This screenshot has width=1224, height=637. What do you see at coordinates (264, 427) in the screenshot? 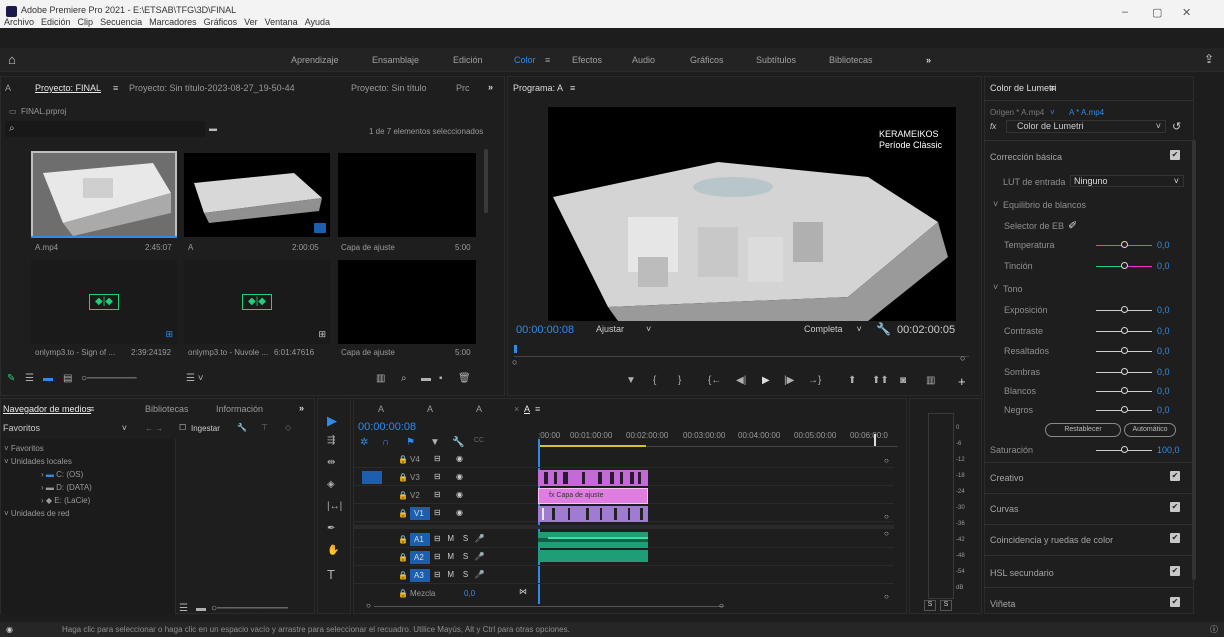
I see `filter-icon: ⊤` at bounding box center [264, 427].